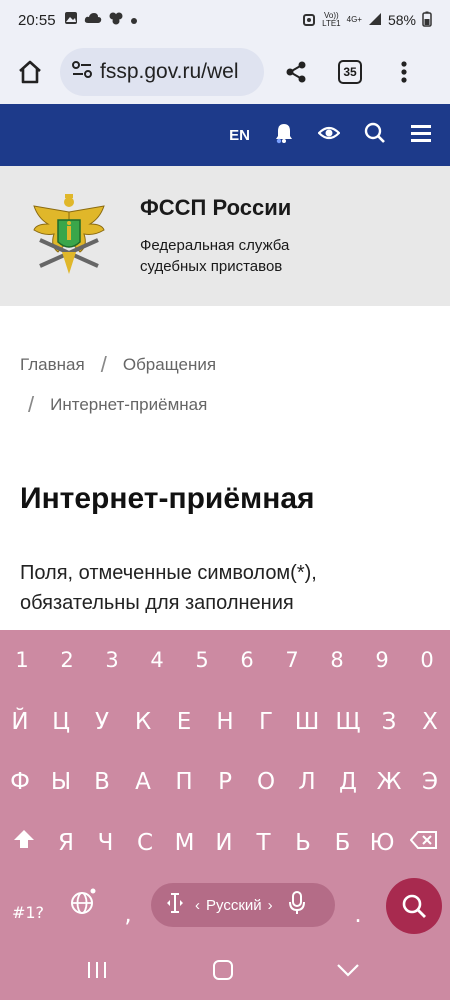 This screenshot has height=1000, width=450. I want to click on space-bar: ‹ Русский ›, so click(243, 905).